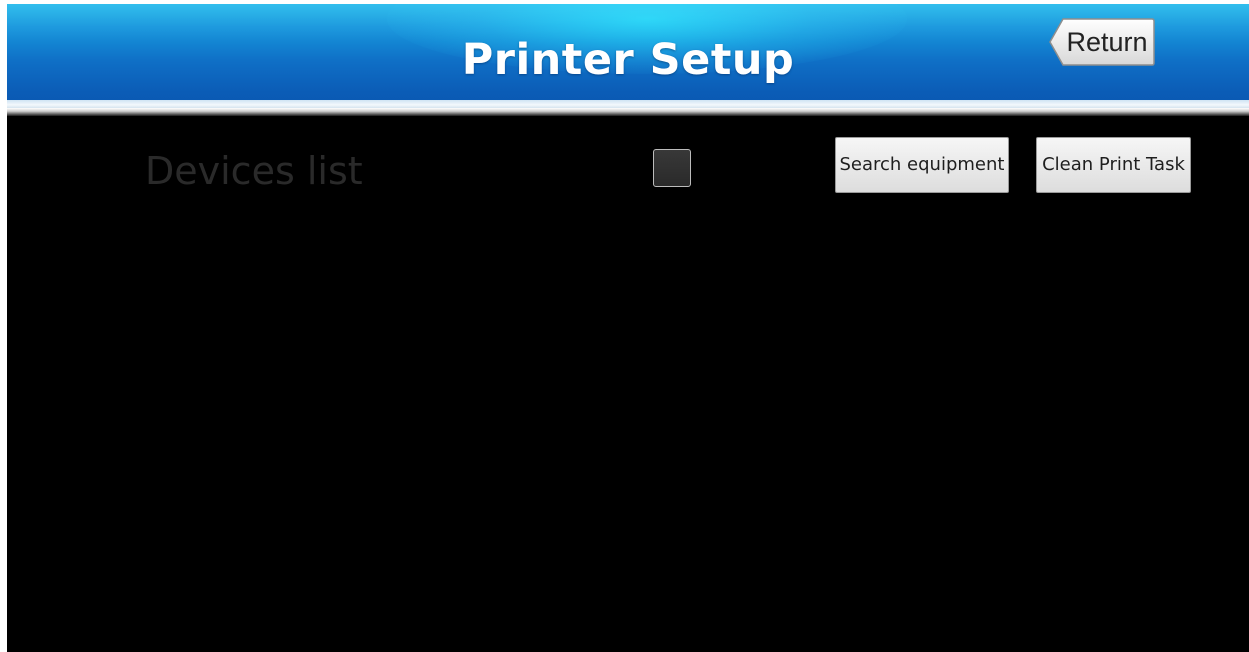 The height and width of the screenshot is (652, 1249). Describe the element at coordinates (254, 171) in the screenshot. I see `devices-list-heading: Devices list` at that location.